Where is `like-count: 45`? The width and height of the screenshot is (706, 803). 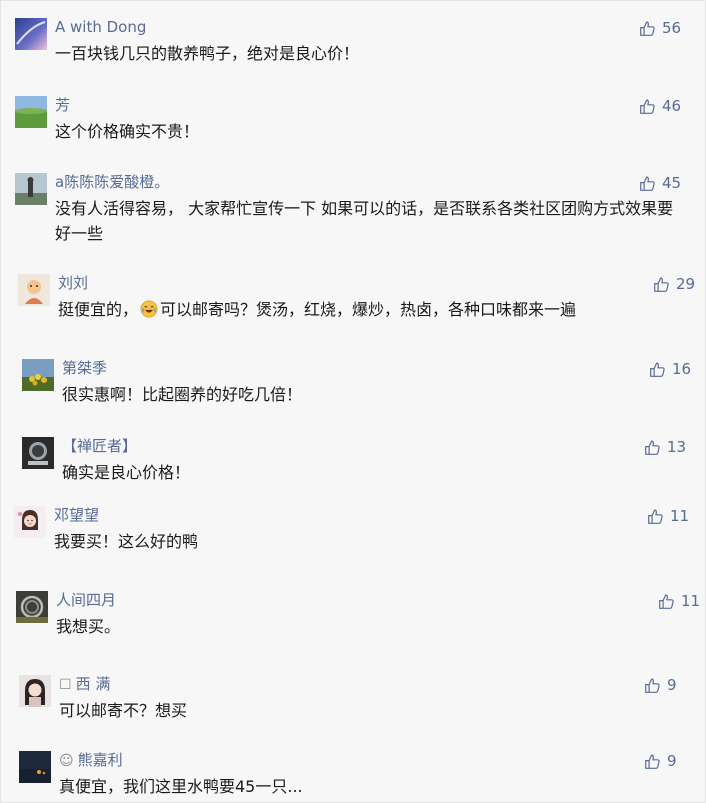
like-count: 45 is located at coordinates (672, 183).